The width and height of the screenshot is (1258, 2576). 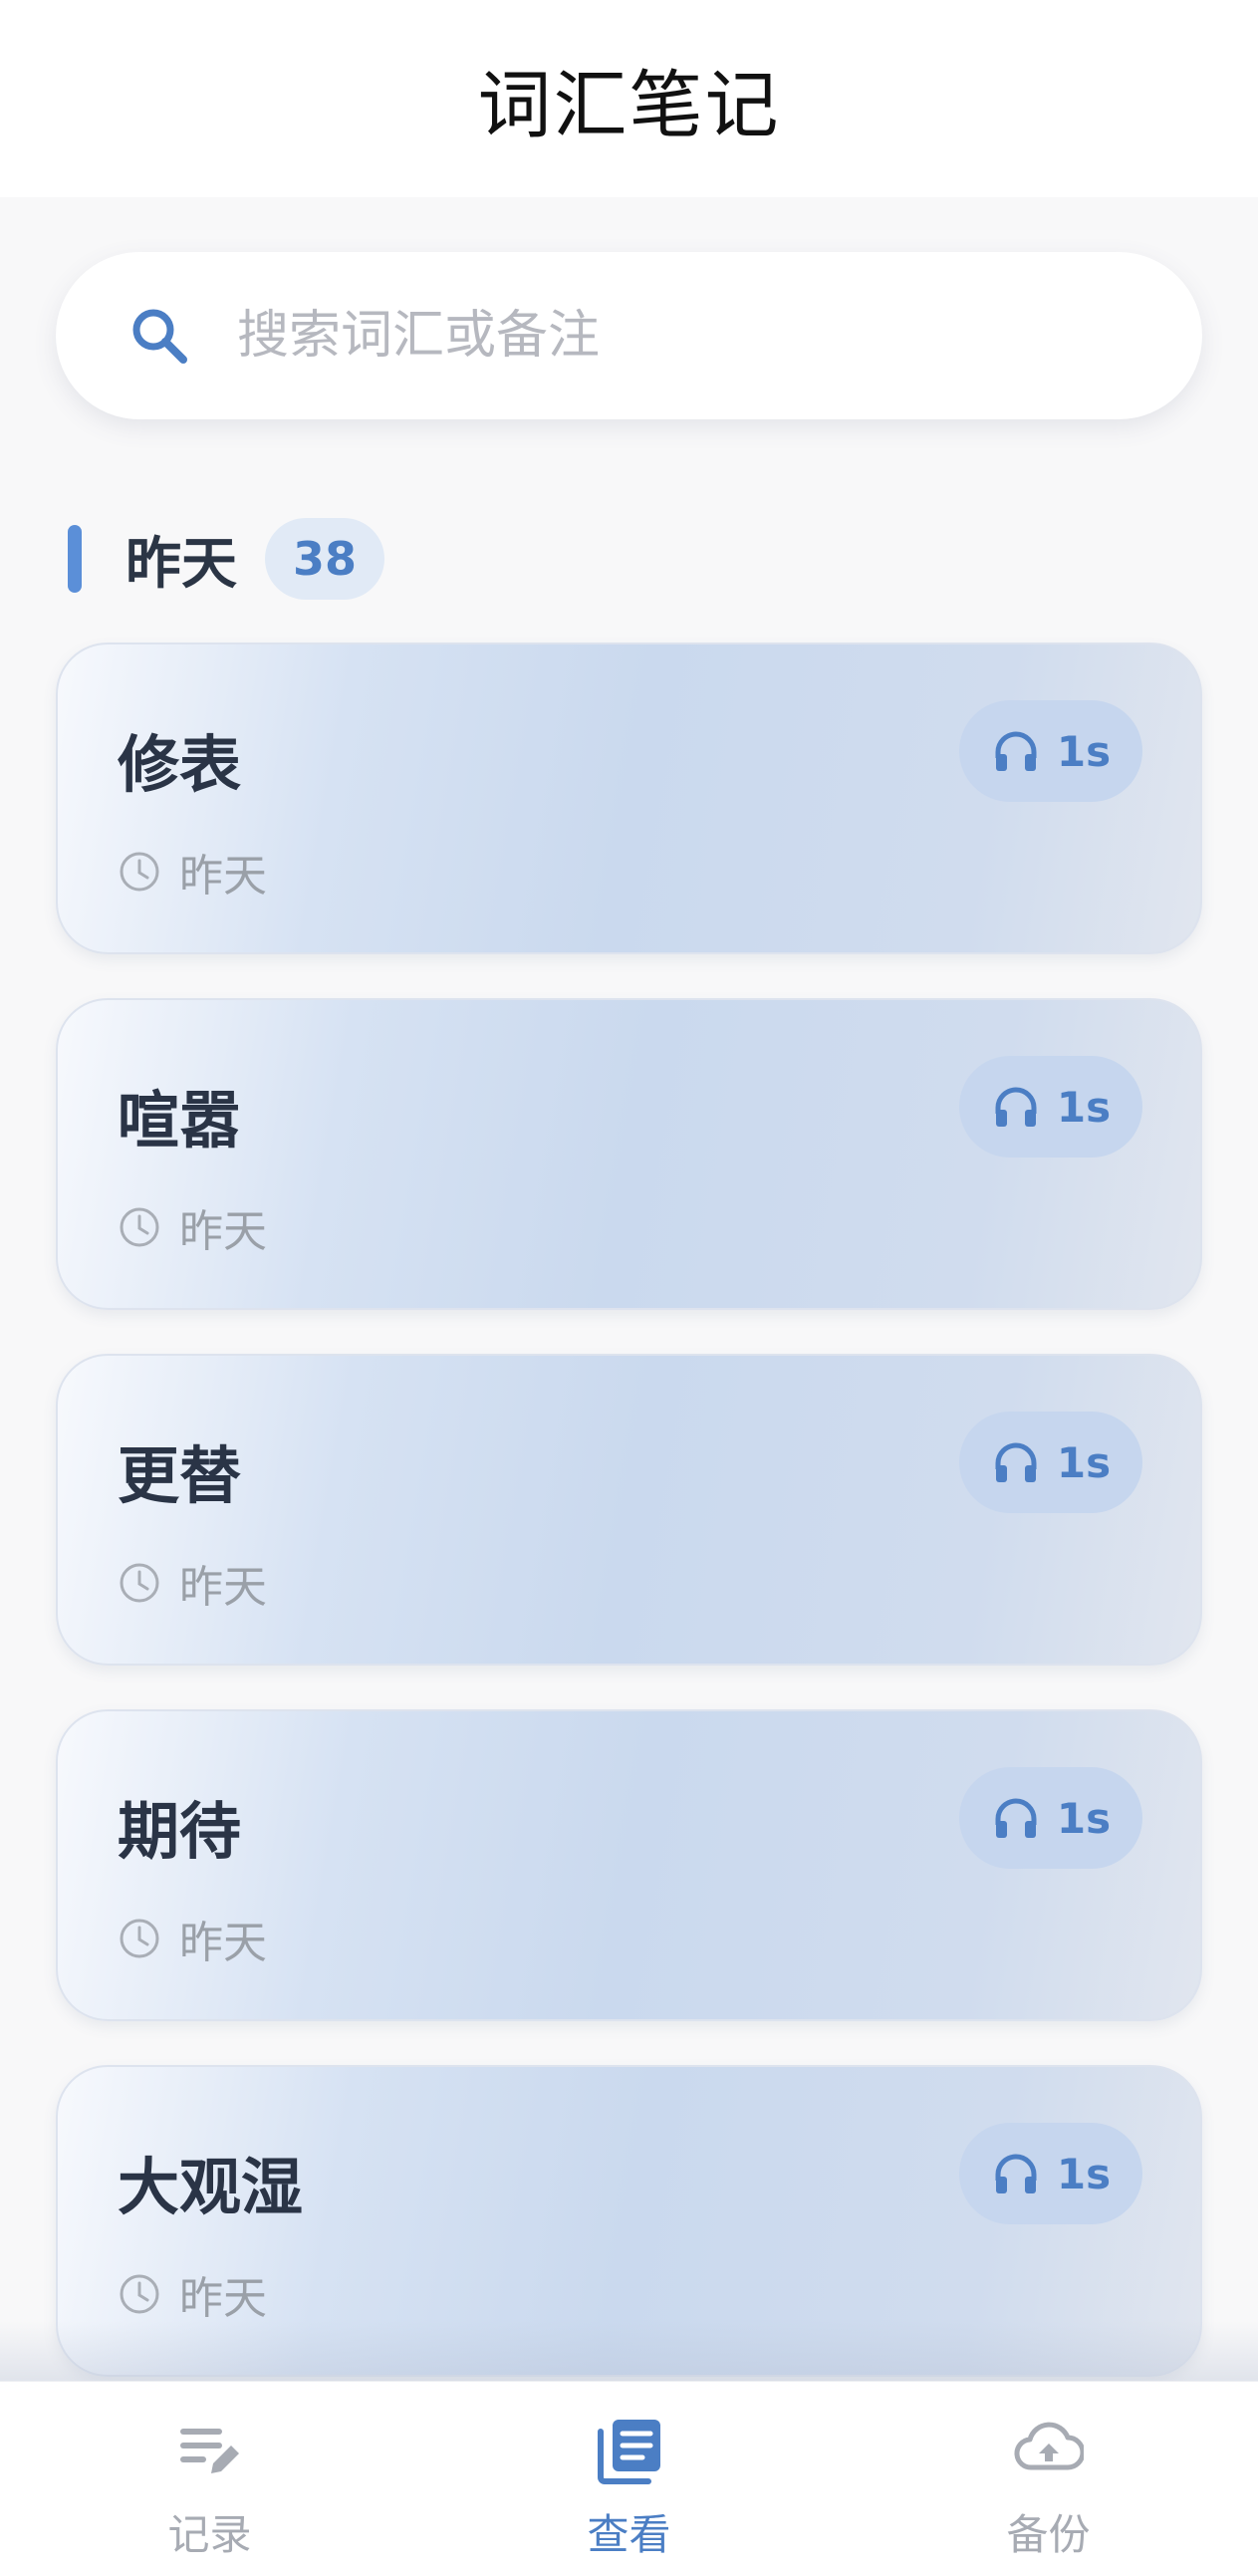 I want to click on word-text: 期待, so click(x=180, y=1831).